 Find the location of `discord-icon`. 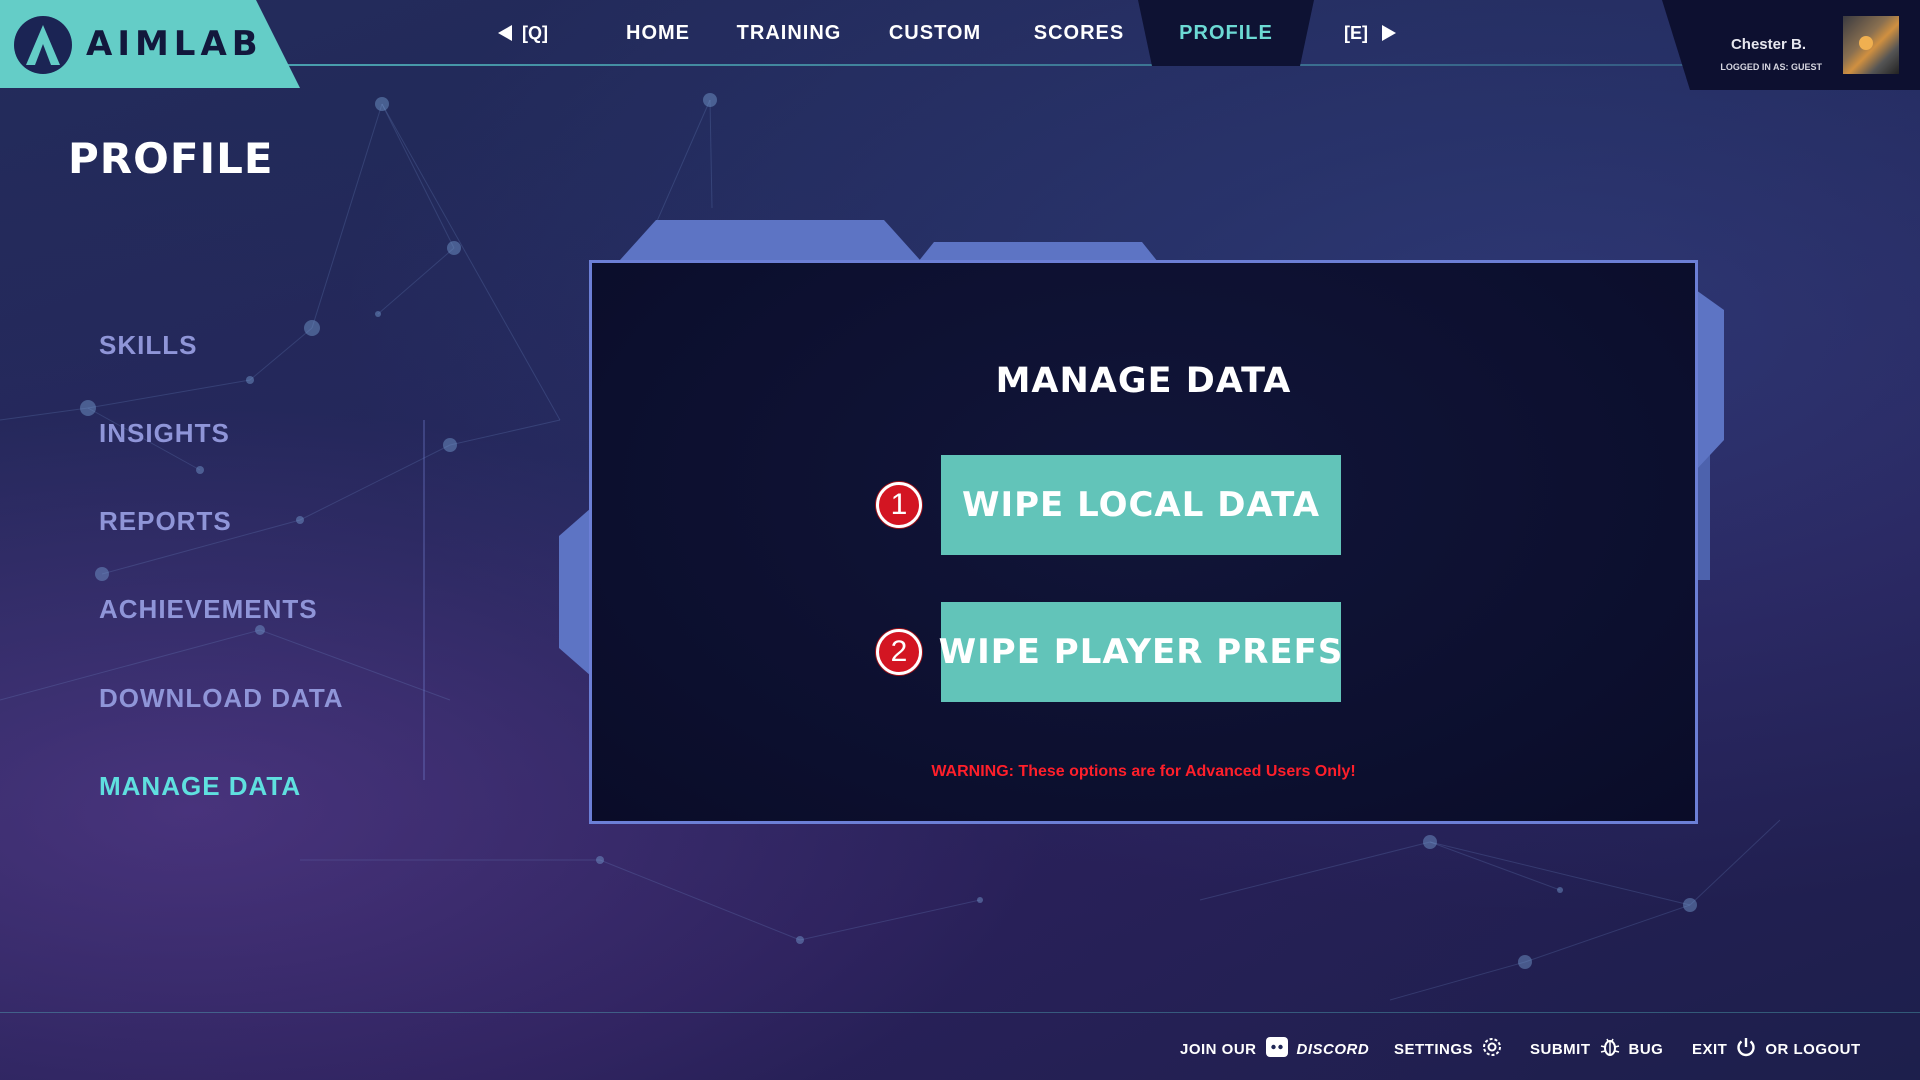

discord-icon is located at coordinates (1277, 1049).